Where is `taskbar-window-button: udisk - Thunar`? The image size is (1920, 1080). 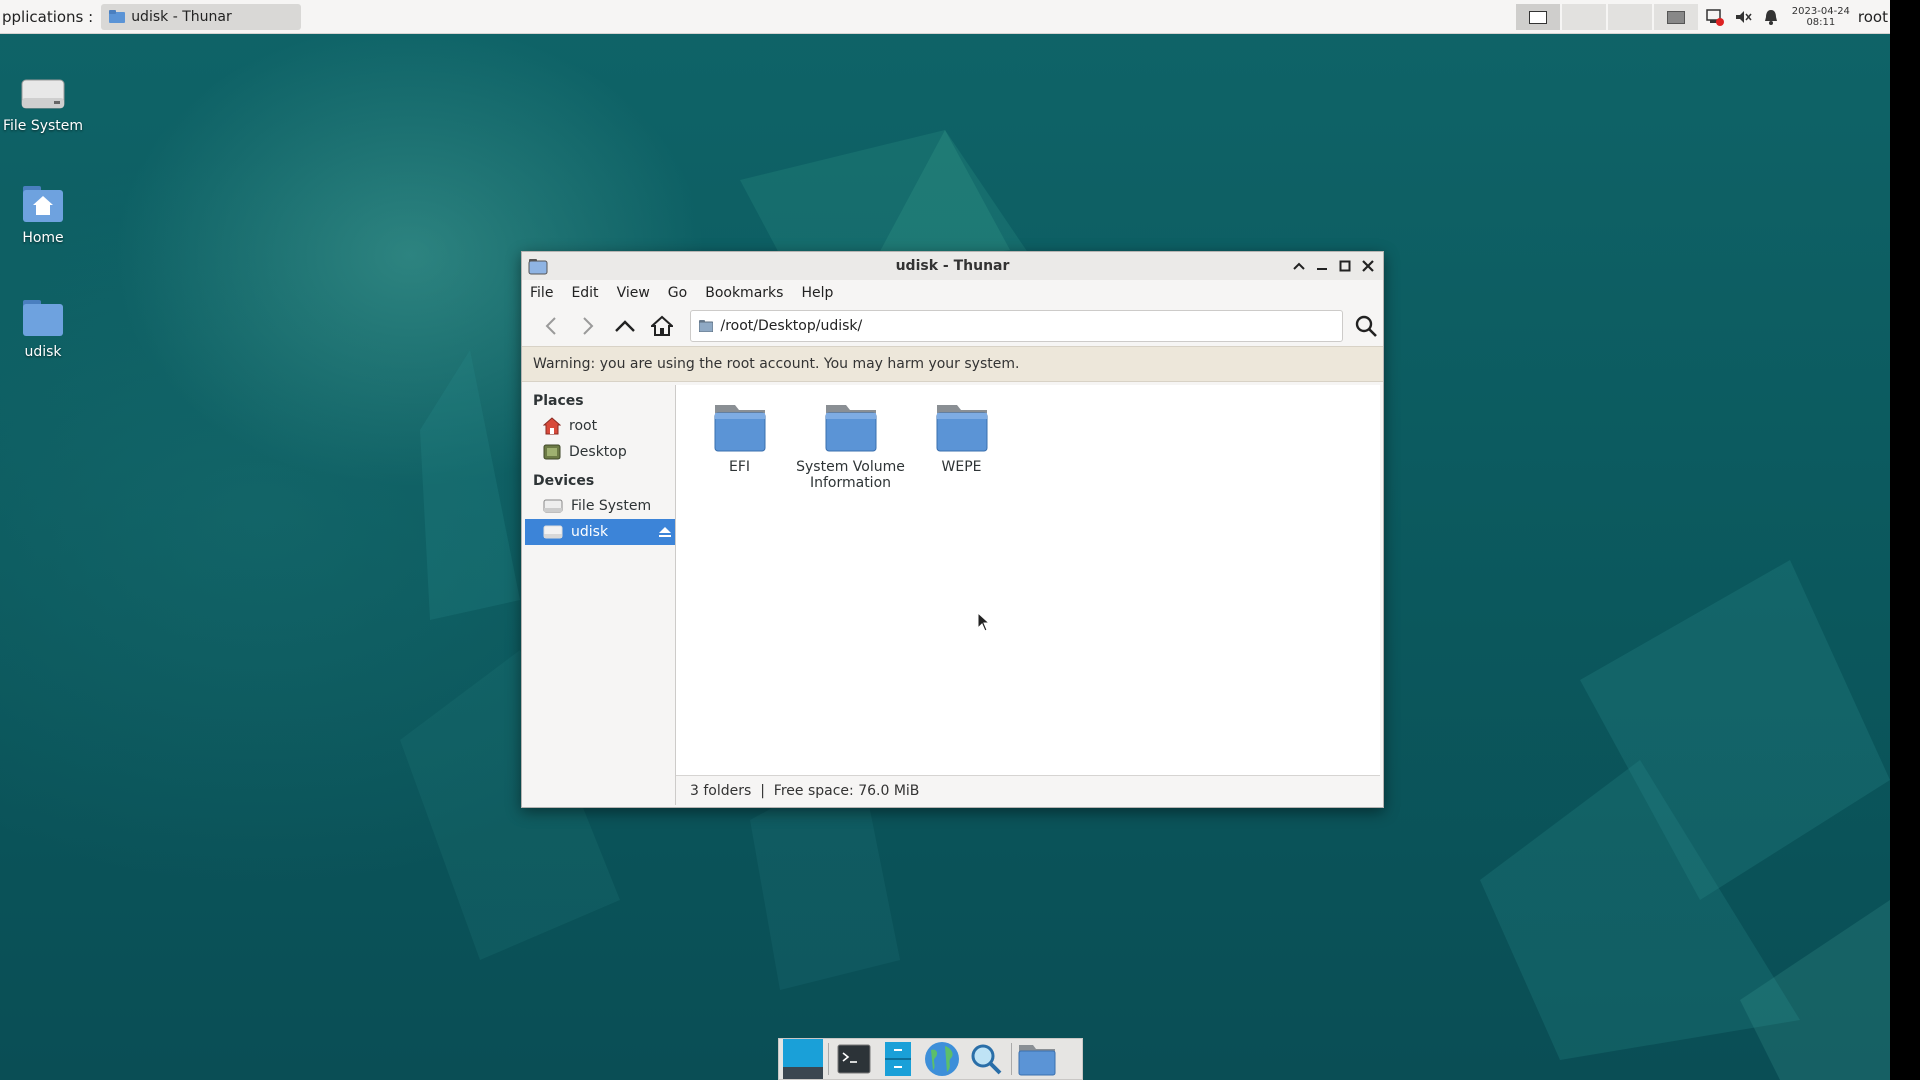 taskbar-window-button: udisk - Thunar is located at coordinates (201, 16).